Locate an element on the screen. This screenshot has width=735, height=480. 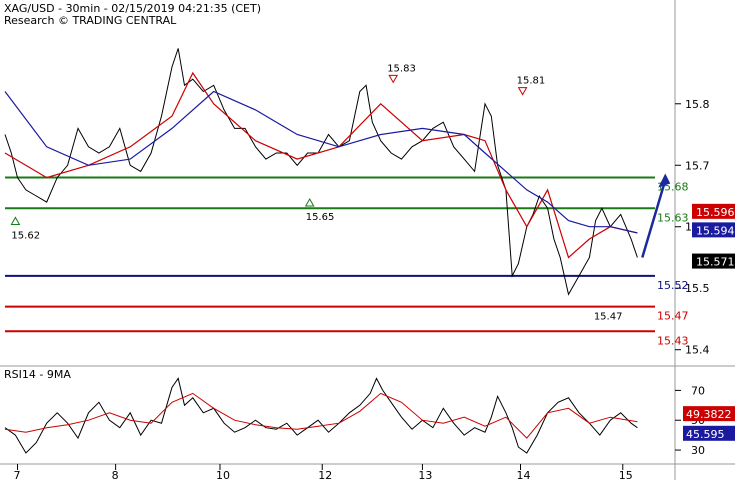
xtick-label: 13 is located at coordinates (425, 474).